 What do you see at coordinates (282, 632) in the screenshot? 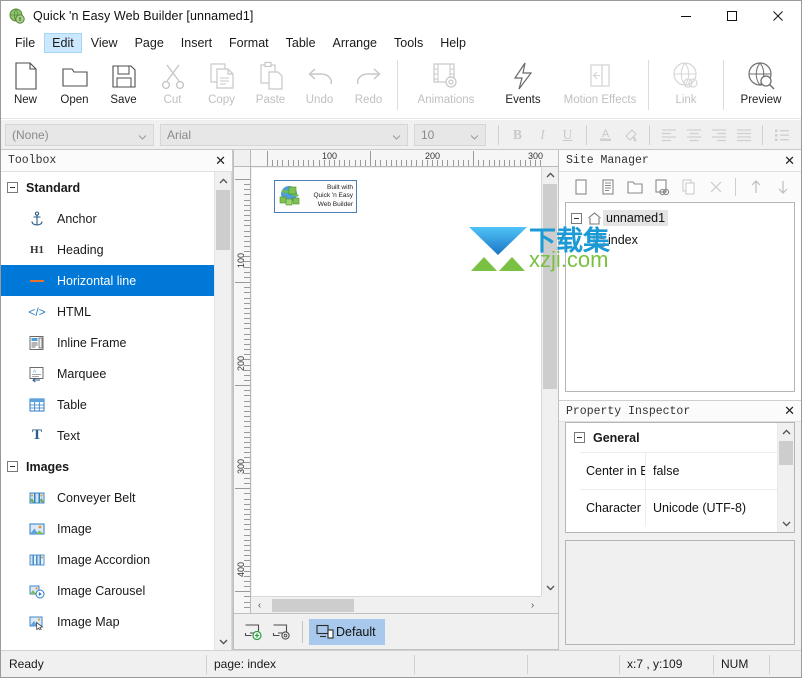
I see `layout-settings-icon` at bounding box center [282, 632].